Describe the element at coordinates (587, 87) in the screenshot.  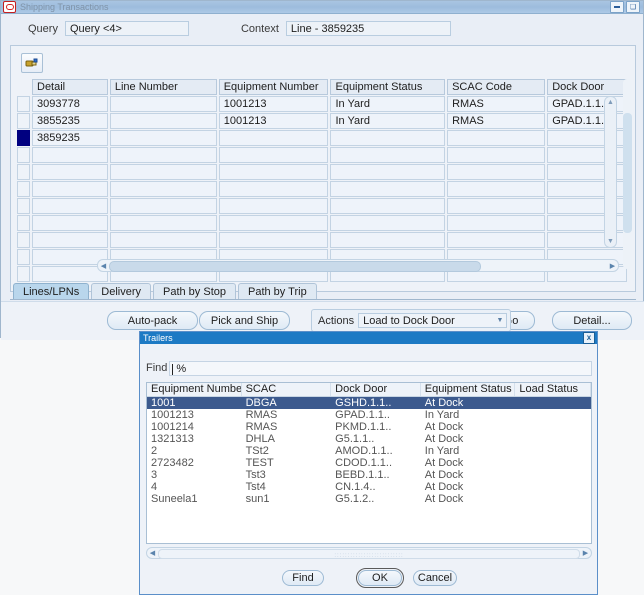
I see `grid-column-header: Dock Door` at that location.